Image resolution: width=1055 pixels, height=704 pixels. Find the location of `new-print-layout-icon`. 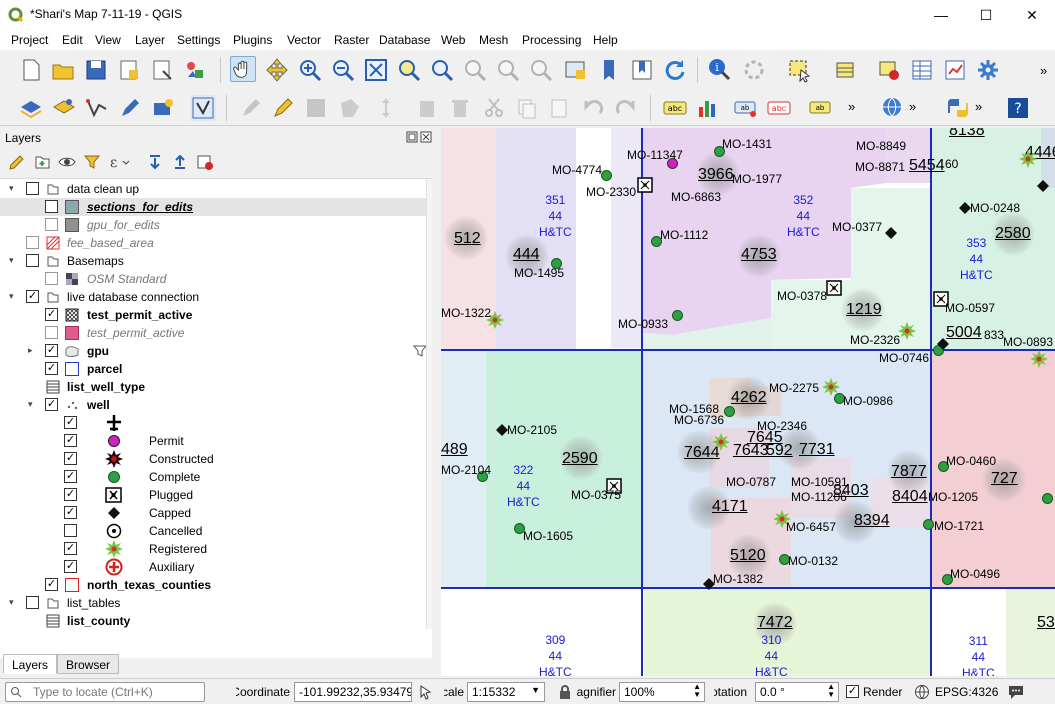

new-print-layout-icon is located at coordinates (129, 70).